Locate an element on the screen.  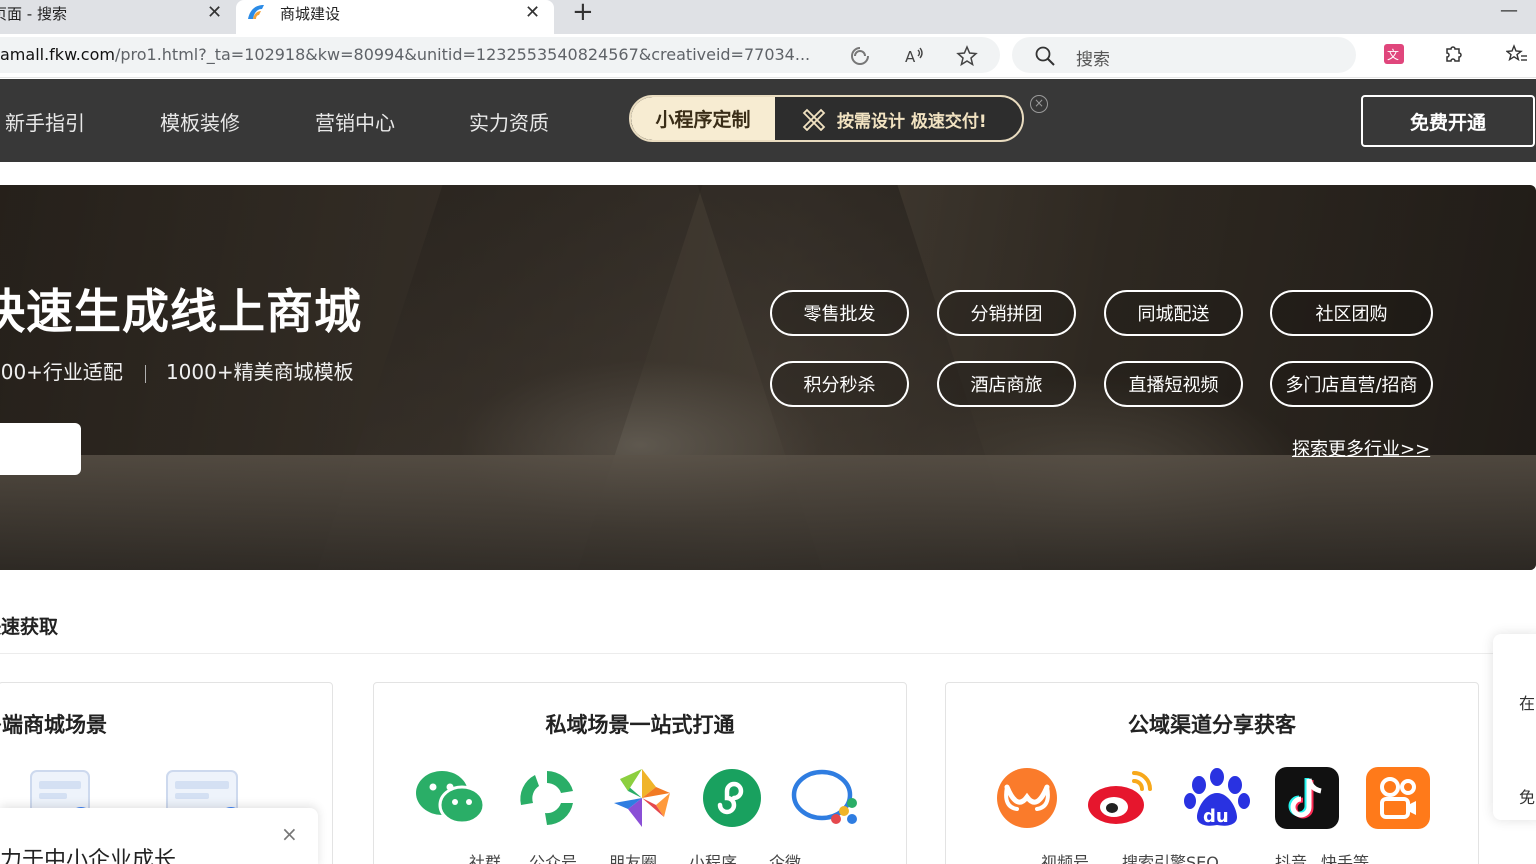
miniprogram-icon is located at coordinates (732, 798).